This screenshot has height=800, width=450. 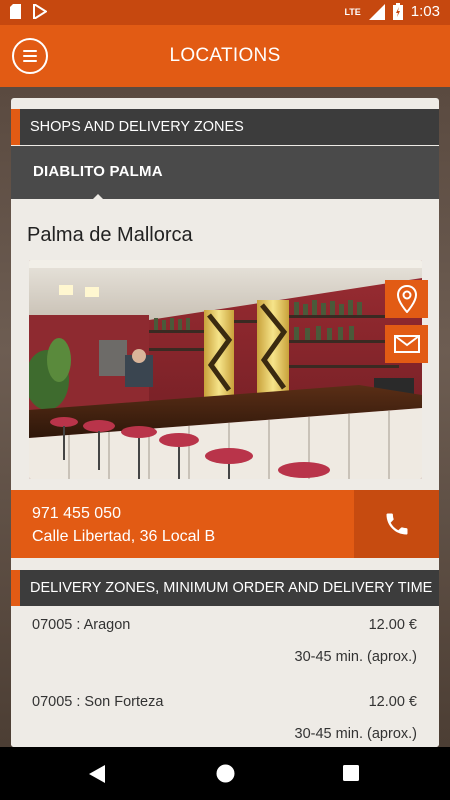 What do you see at coordinates (124, 536) in the screenshot?
I see `address: Calle Libertad, 36 Local B` at bounding box center [124, 536].